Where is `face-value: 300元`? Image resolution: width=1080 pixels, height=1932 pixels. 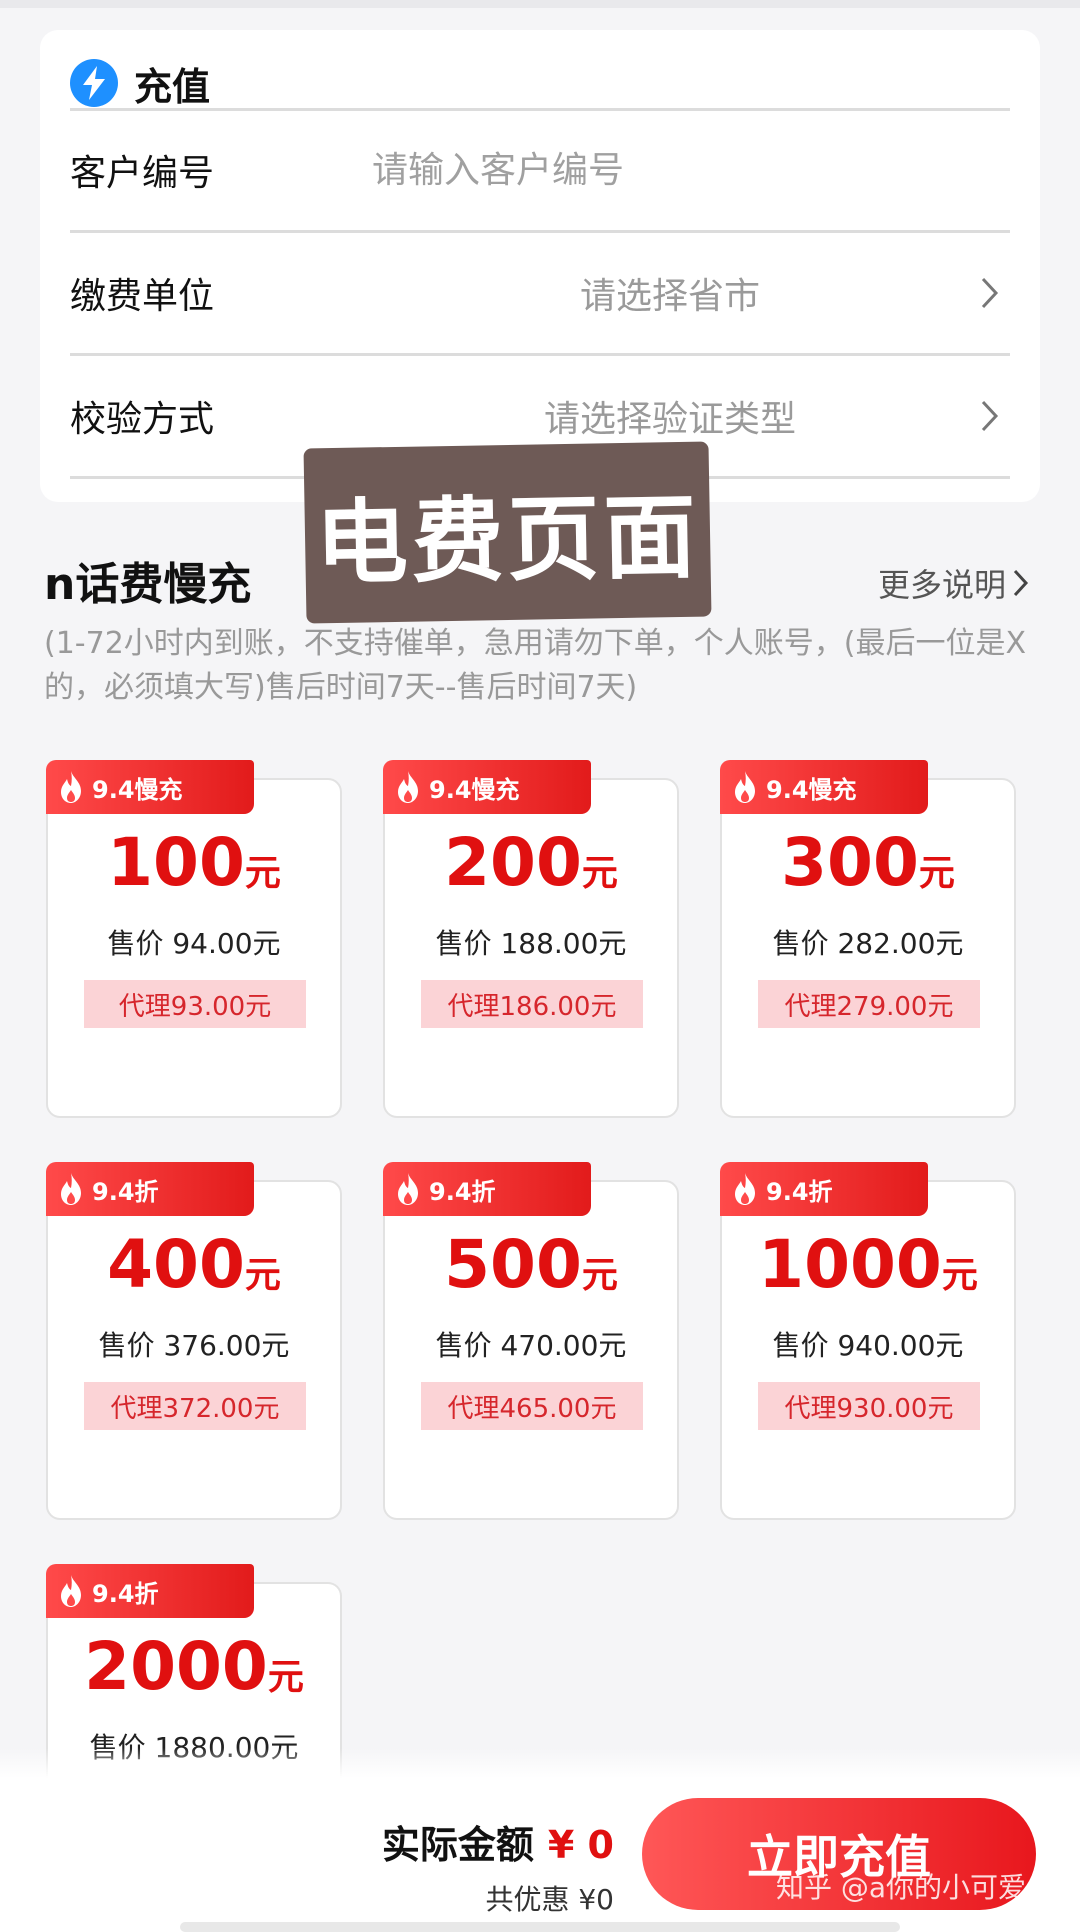
face-value: 300元 is located at coordinates (868, 862).